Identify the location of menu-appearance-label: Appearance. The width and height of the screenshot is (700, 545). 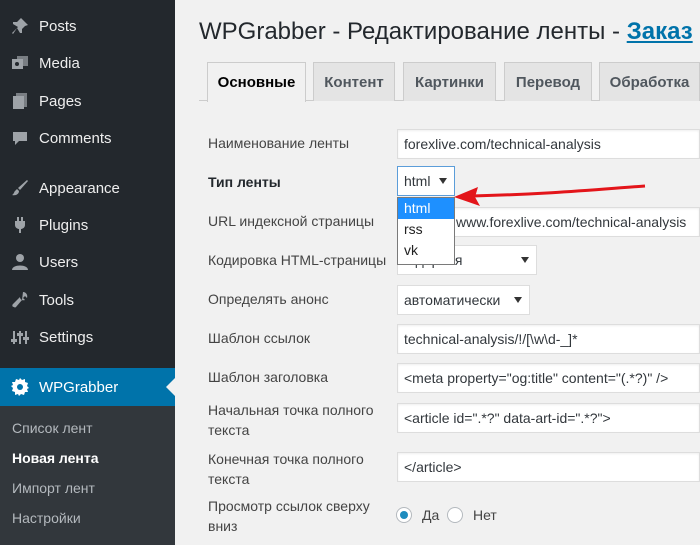
(79, 188).